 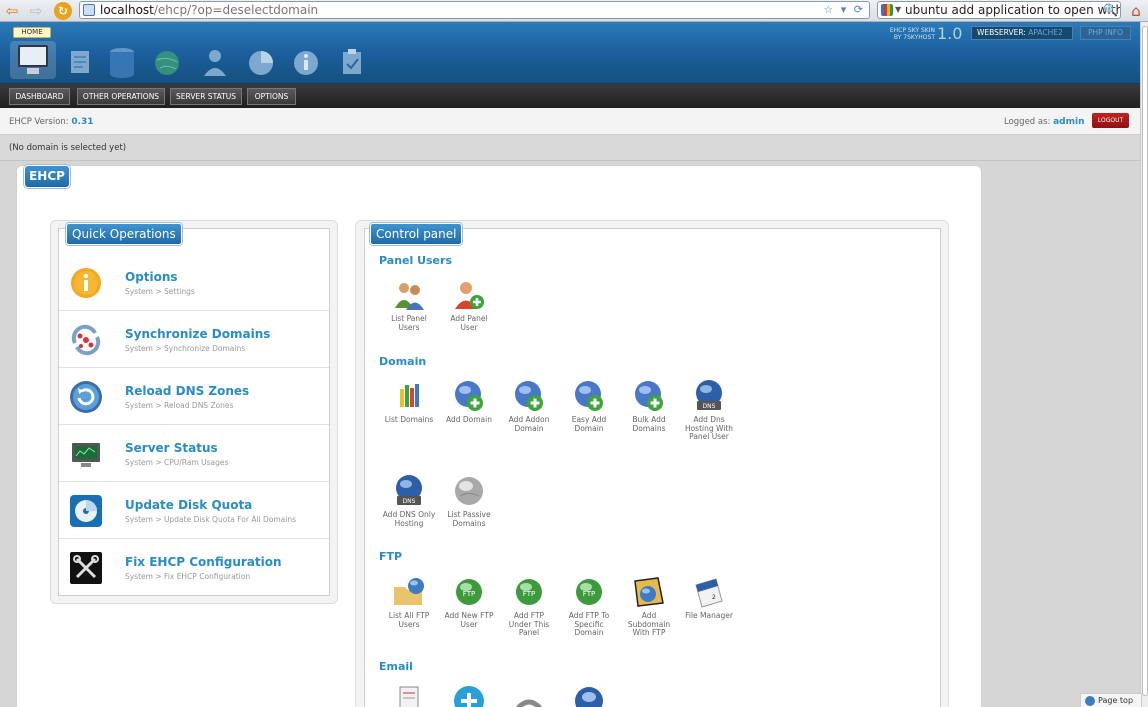 What do you see at coordinates (474, 10) in the screenshot?
I see `address-bar: localhost/ehcp/?op=deselectdomain ☆ ▾ ⟳` at bounding box center [474, 10].